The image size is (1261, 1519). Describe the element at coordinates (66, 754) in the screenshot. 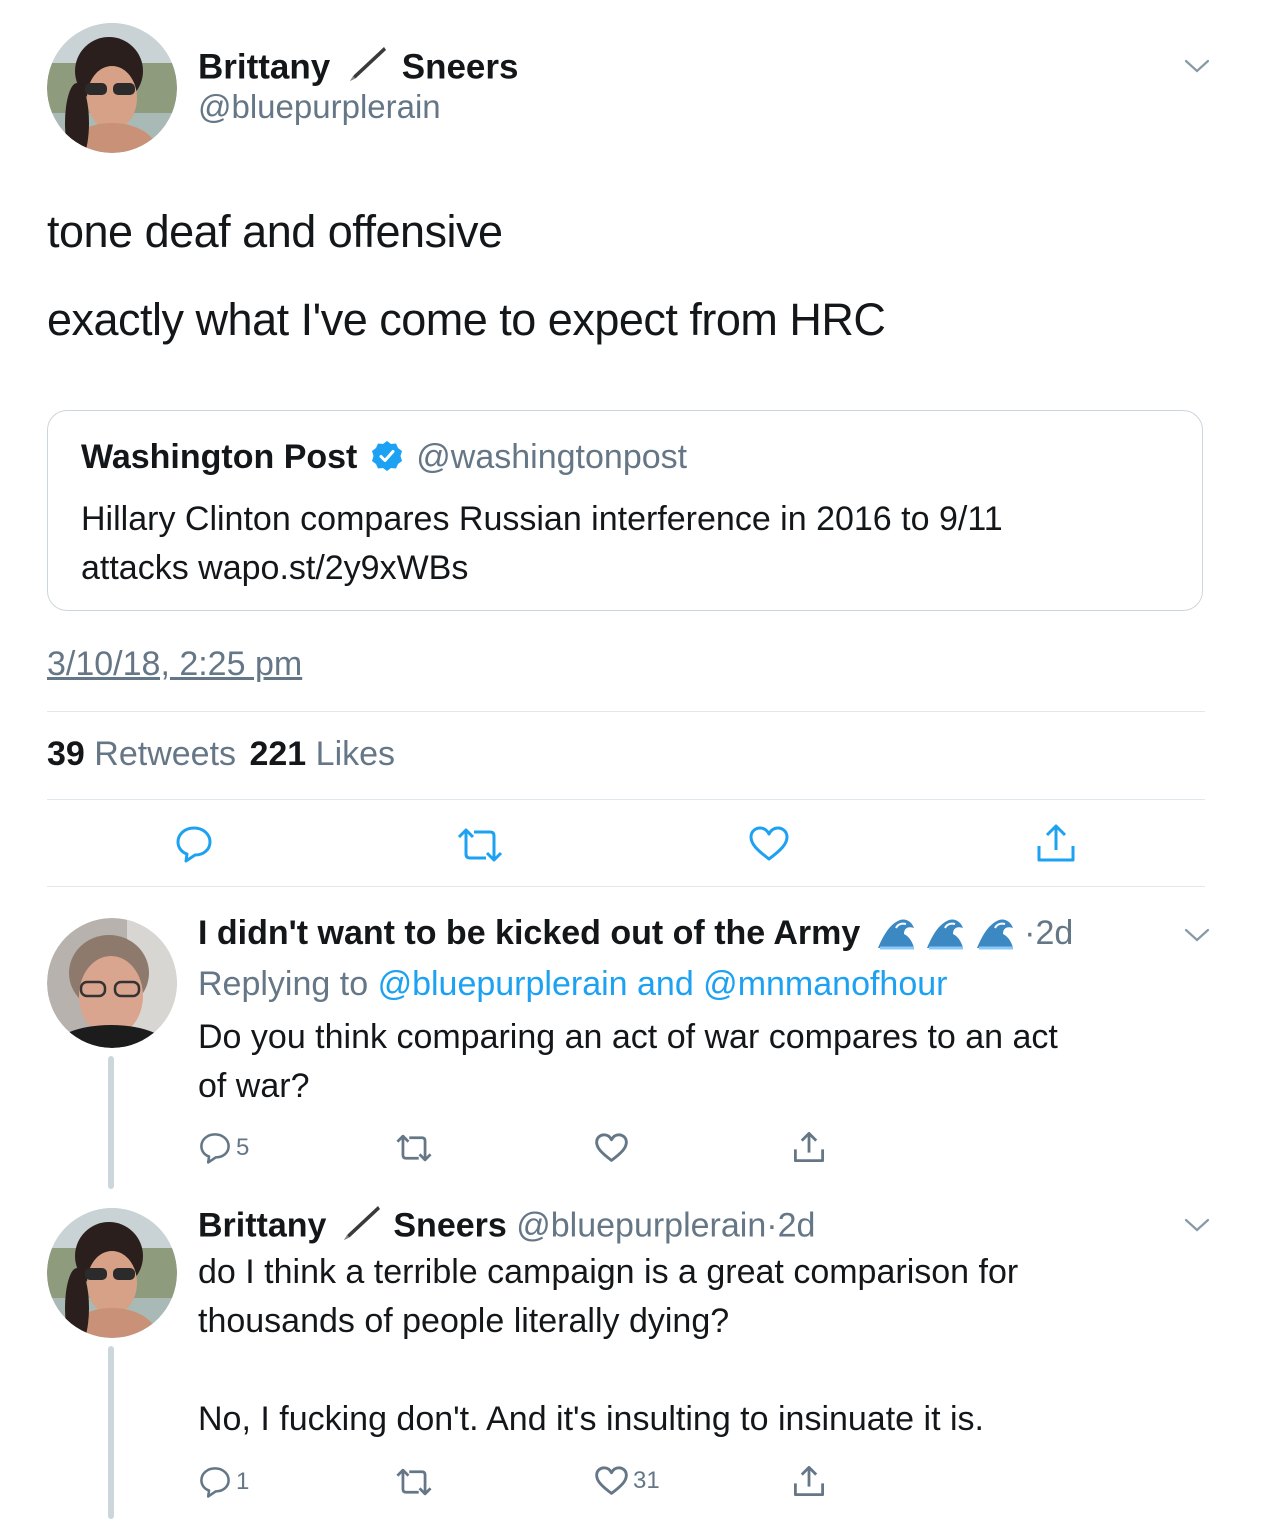

I see `retweet-count: 39` at that location.